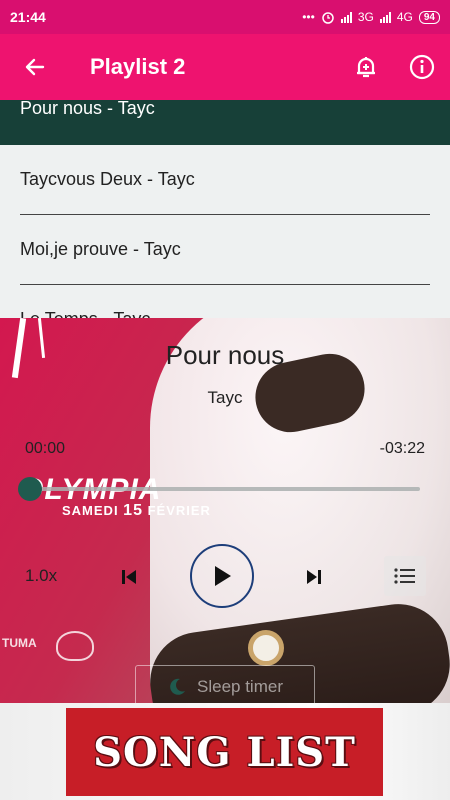  I want to click on play-icon, so click(223, 576).